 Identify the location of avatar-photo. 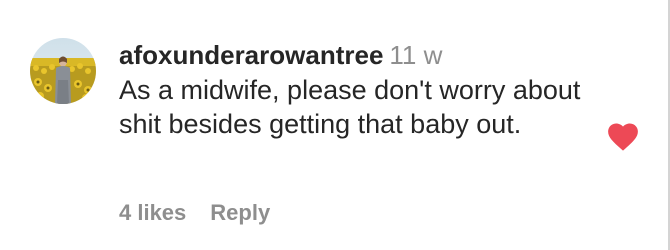
(63, 71).